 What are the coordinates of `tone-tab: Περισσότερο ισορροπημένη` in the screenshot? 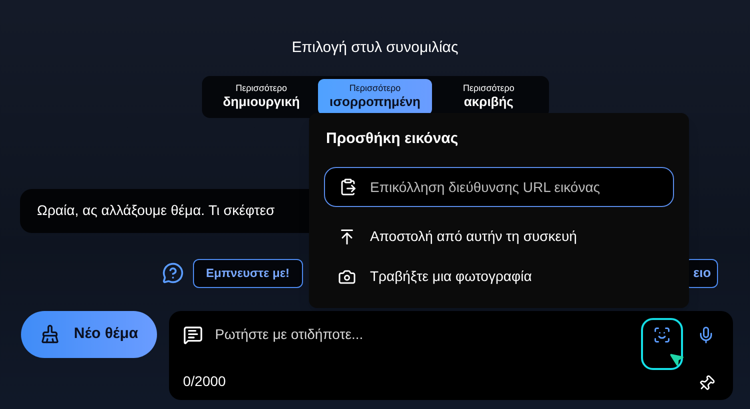 It's located at (375, 96).